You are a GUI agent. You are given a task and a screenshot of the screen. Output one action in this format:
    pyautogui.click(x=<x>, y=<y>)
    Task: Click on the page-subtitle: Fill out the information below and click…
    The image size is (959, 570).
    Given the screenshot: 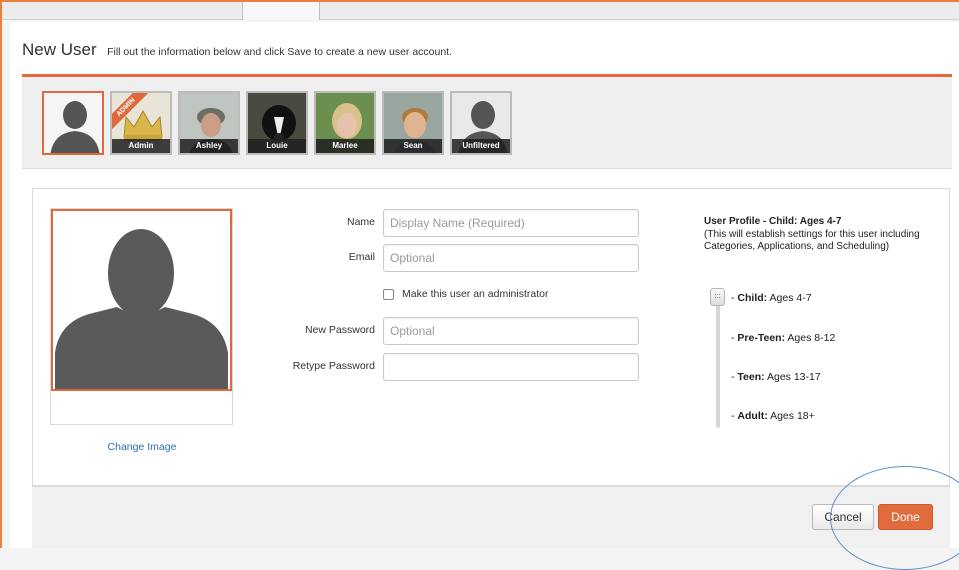 What is the action you would take?
    pyautogui.click(x=280, y=52)
    